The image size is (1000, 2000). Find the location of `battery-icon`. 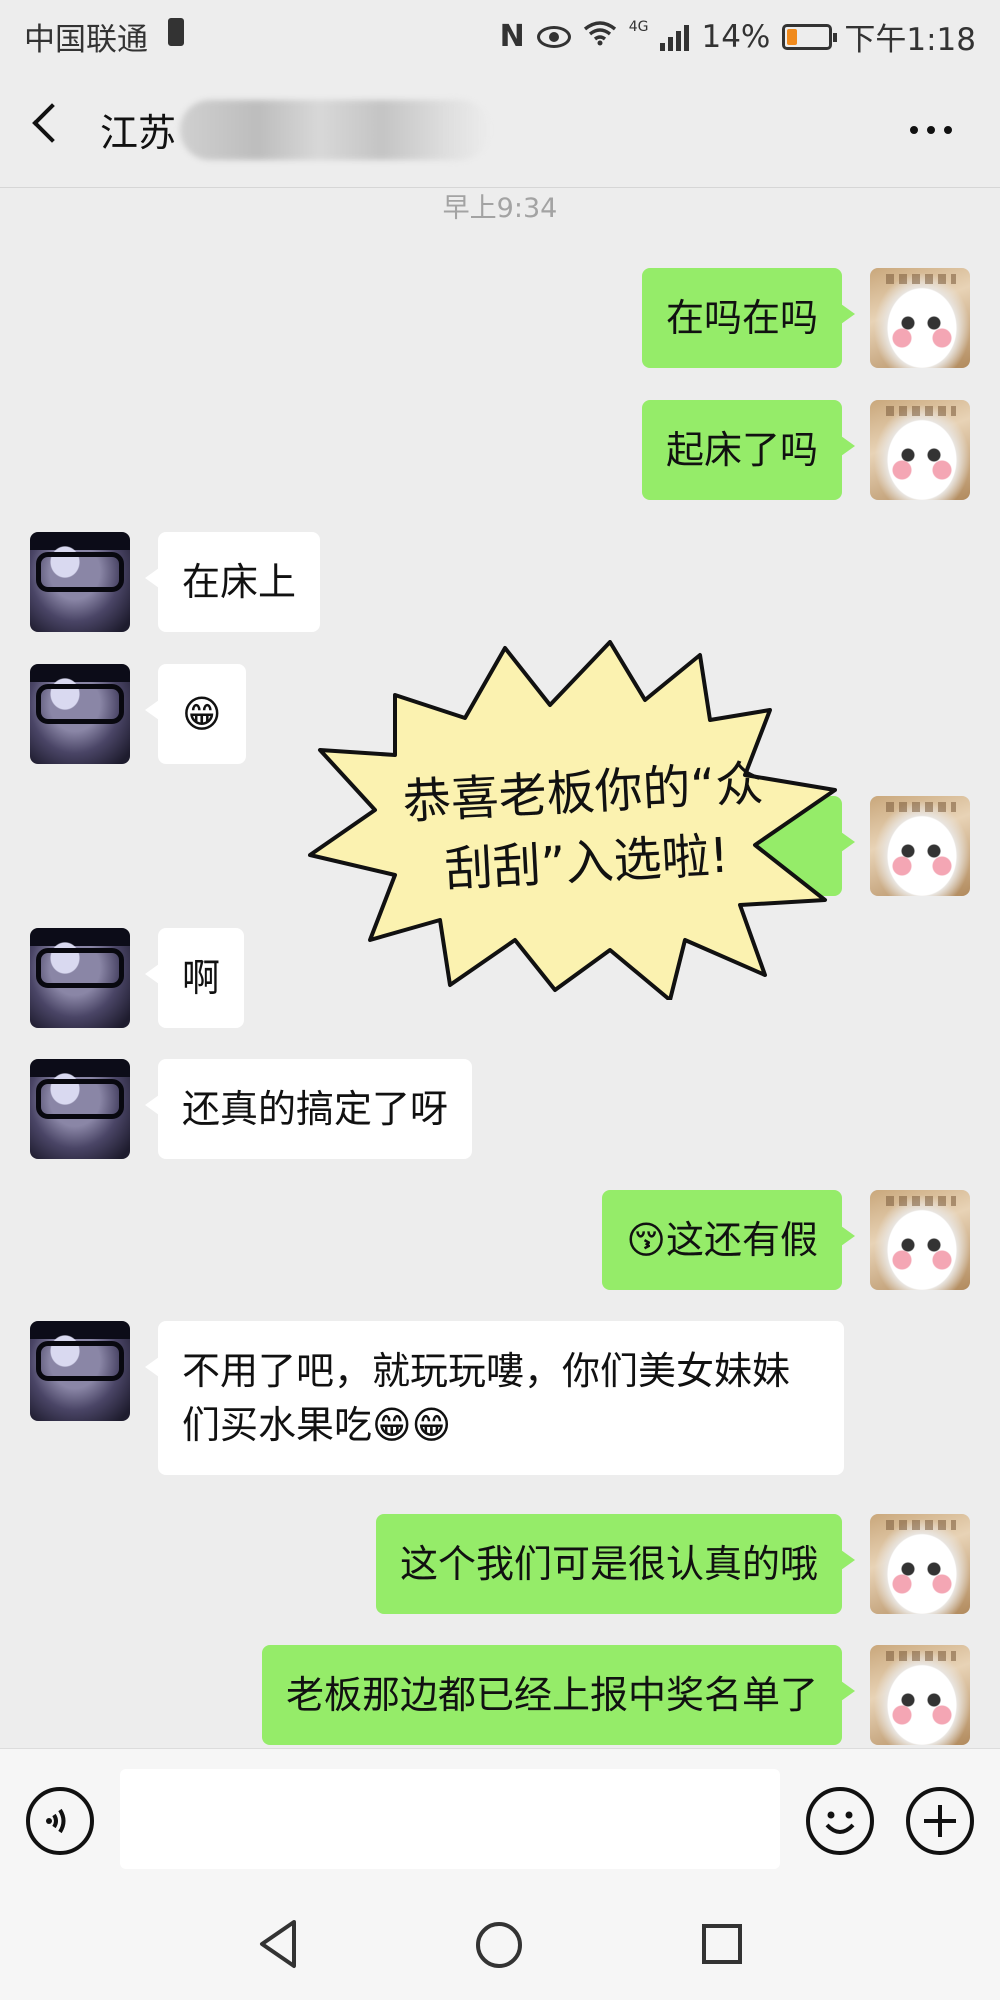

battery-icon is located at coordinates (810, 36).